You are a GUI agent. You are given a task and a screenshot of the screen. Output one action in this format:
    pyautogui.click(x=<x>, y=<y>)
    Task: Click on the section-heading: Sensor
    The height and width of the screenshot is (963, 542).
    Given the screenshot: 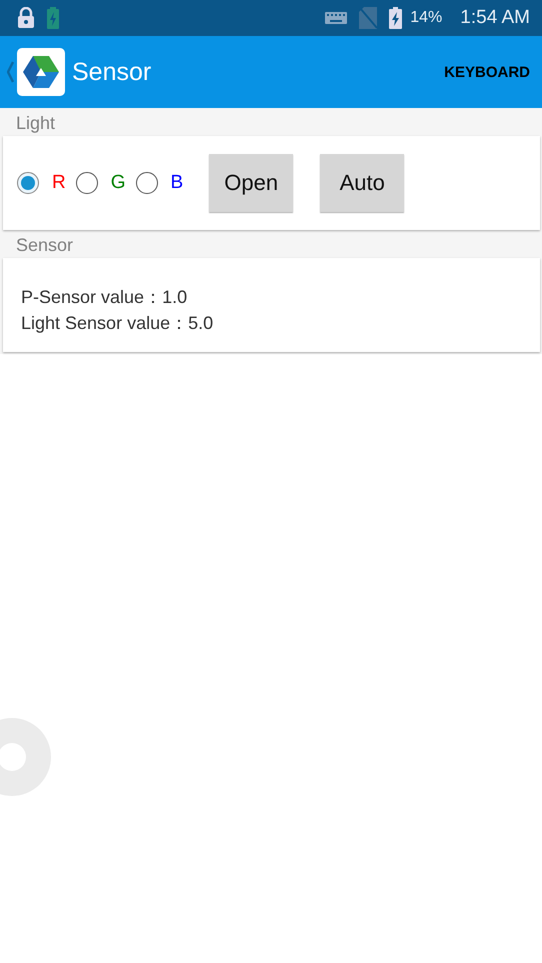 What is the action you would take?
    pyautogui.click(x=44, y=245)
    